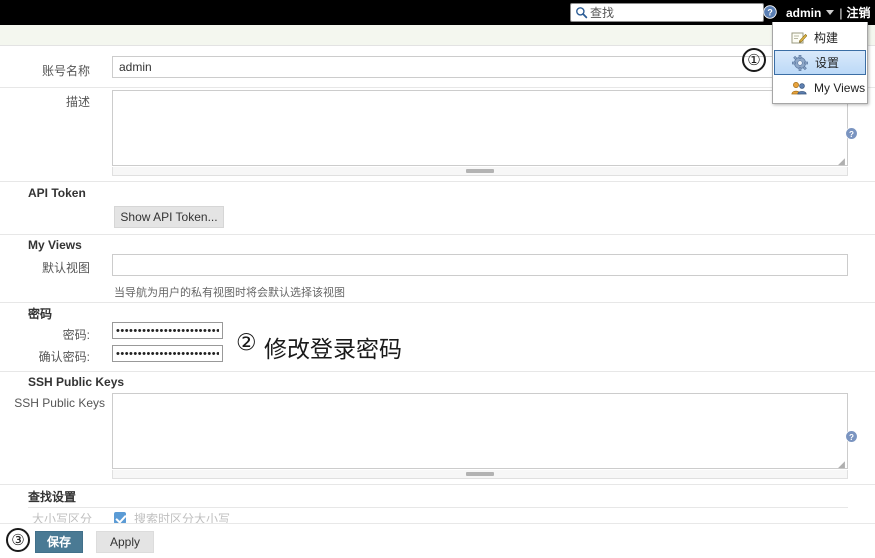 The width and height of the screenshot is (875, 558). What do you see at coordinates (480, 171) in the screenshot?
I see `description-resize-bar` at bounding box center [480, 171].